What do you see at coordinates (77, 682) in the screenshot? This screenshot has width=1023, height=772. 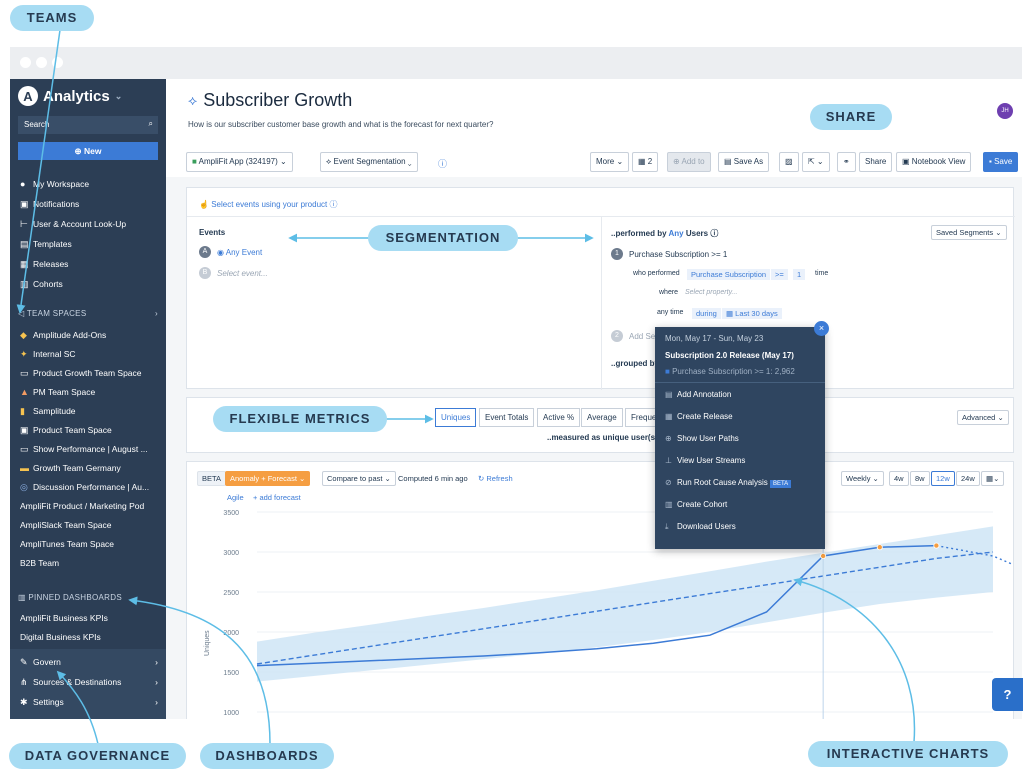 I see `sidebar-item-label: Sources & Destinations` at bounding box center [77, 682].